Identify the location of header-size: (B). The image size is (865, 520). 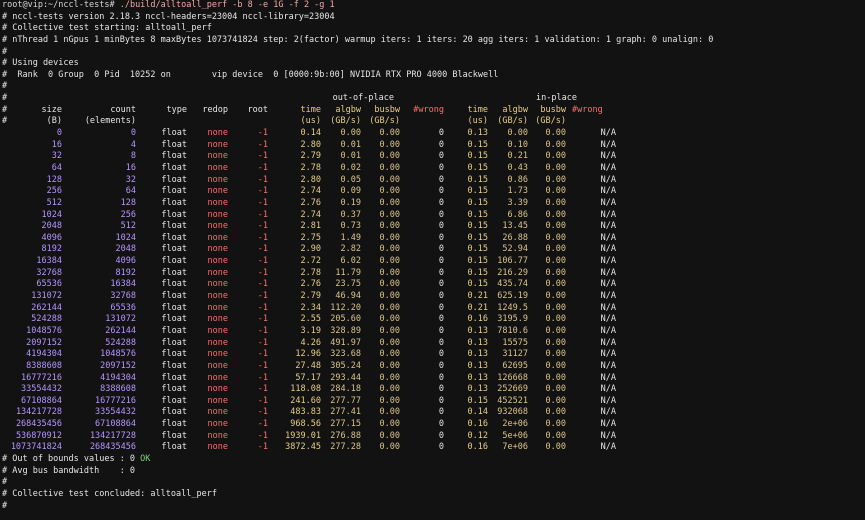
(54, 121).